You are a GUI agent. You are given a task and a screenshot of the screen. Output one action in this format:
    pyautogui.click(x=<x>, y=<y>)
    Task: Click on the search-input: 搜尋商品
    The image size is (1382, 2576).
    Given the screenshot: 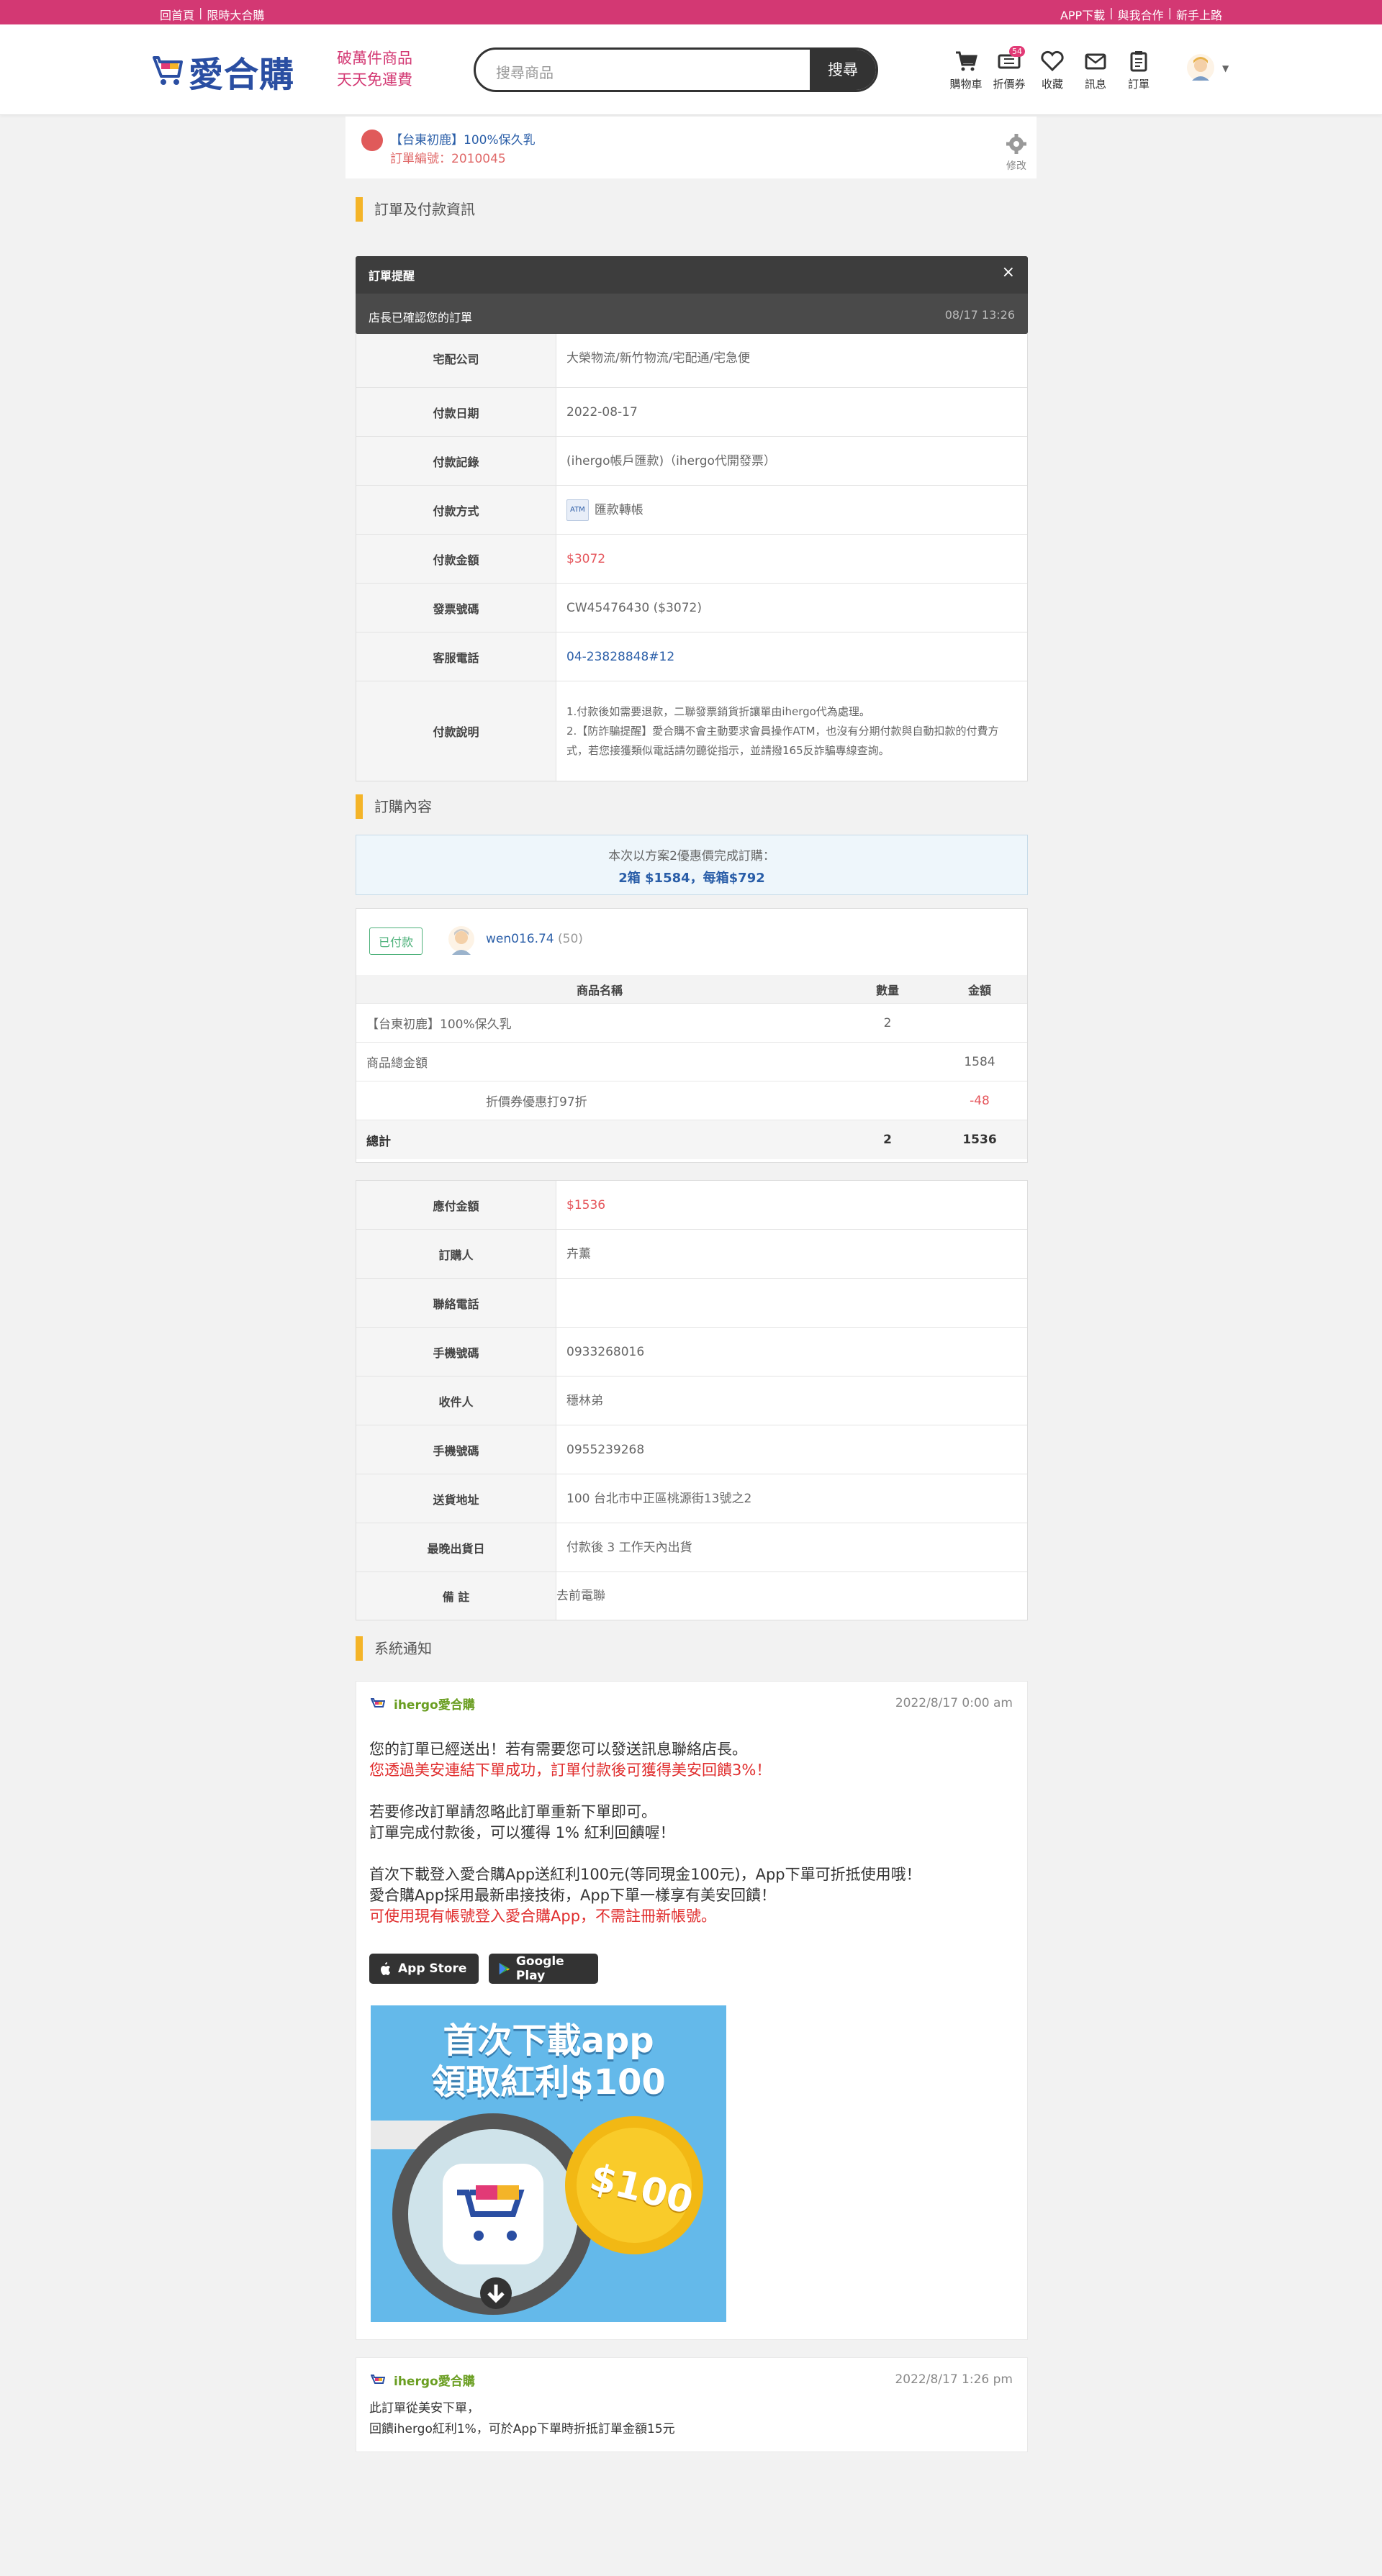 What is the action you would take?
    pyautogui.click(x=525, y=71)
    